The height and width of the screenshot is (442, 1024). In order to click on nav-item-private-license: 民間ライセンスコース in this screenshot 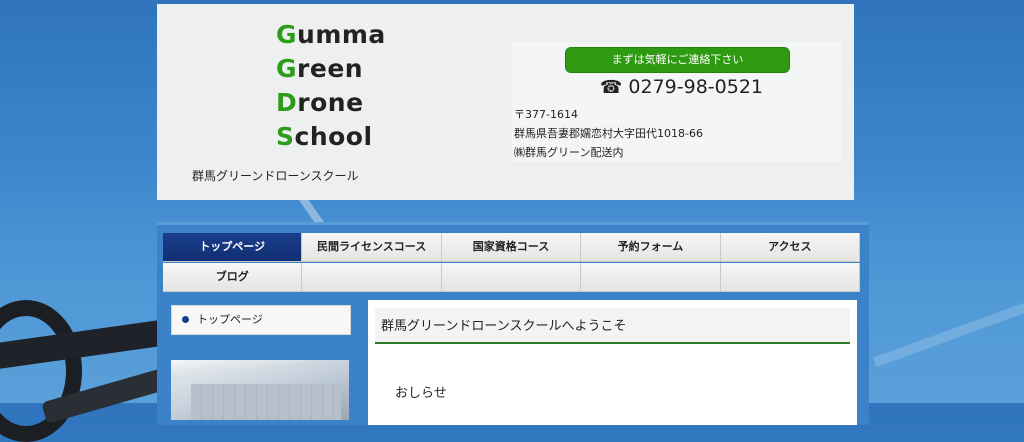, I will do `click(372, 247)`.